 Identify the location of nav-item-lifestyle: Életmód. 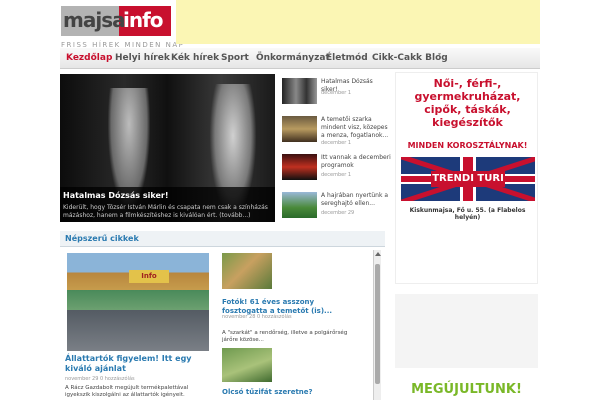
(347, 58).